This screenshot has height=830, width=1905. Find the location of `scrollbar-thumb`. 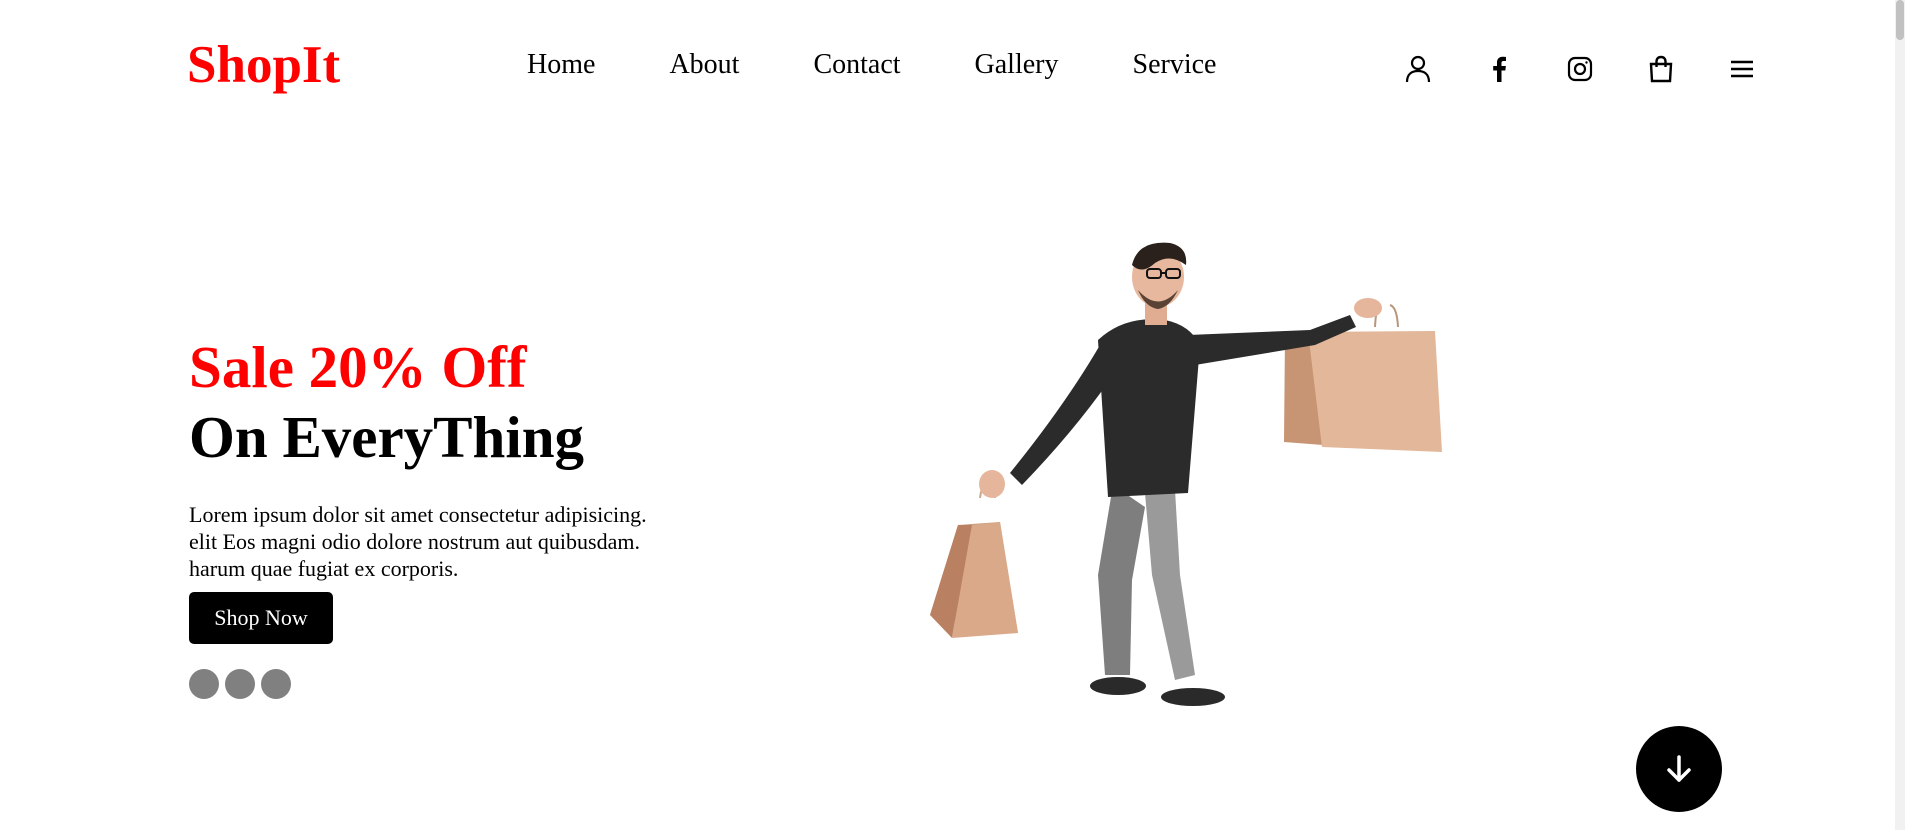

scrollbar-thumb is located at coordinates (1900, 20).